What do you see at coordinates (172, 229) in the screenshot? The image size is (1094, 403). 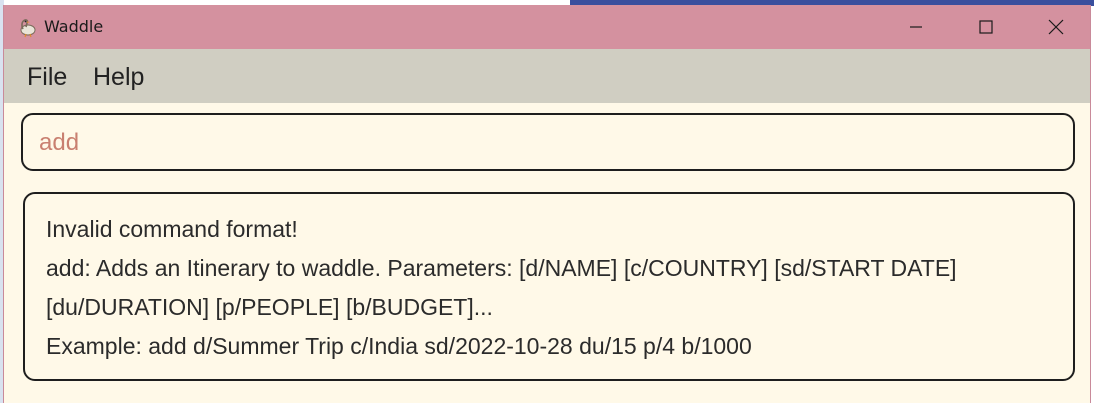 I see `result-line-error: Invalid command format!` at bounding box center [172, 229].